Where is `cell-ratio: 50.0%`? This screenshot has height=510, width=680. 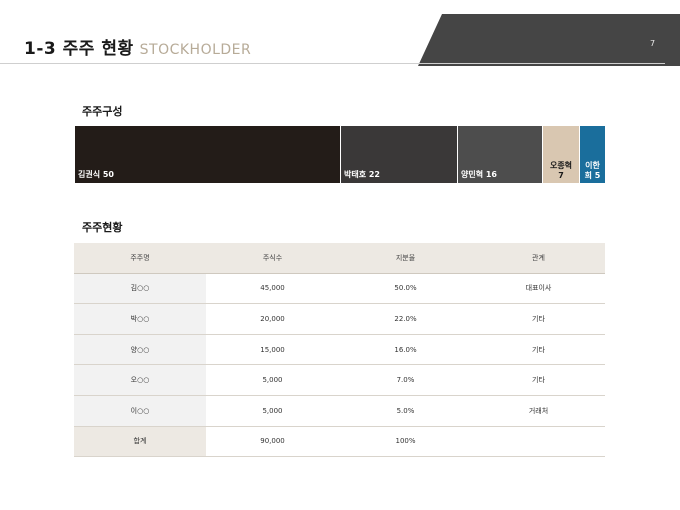
cell-ratio: 50.0% is located at coordinates (405, 289).